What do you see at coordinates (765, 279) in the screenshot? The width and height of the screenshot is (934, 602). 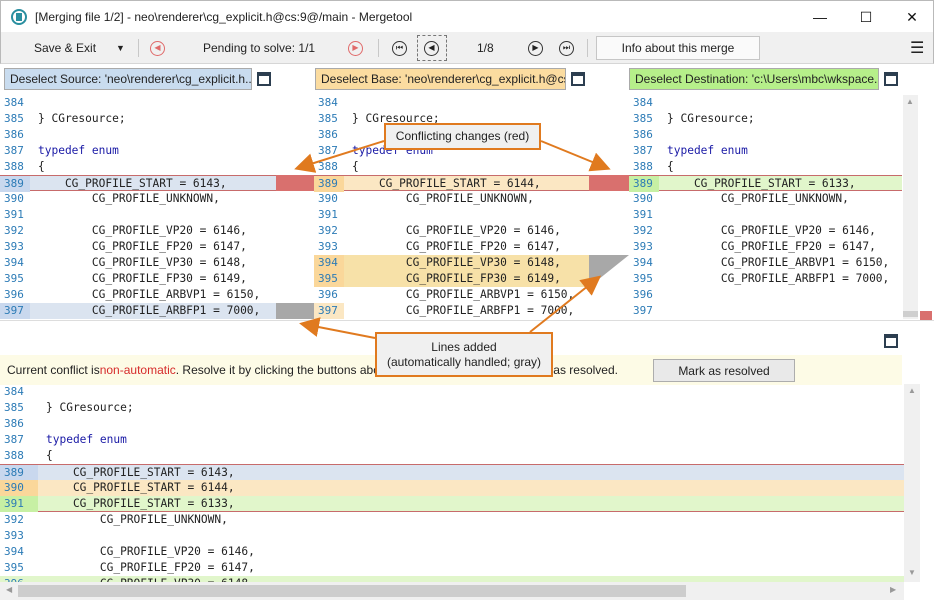 I see `code-line: 395 CG_PROFILE_ARBFP1 = 7000,` at bounding box center [765, 279].